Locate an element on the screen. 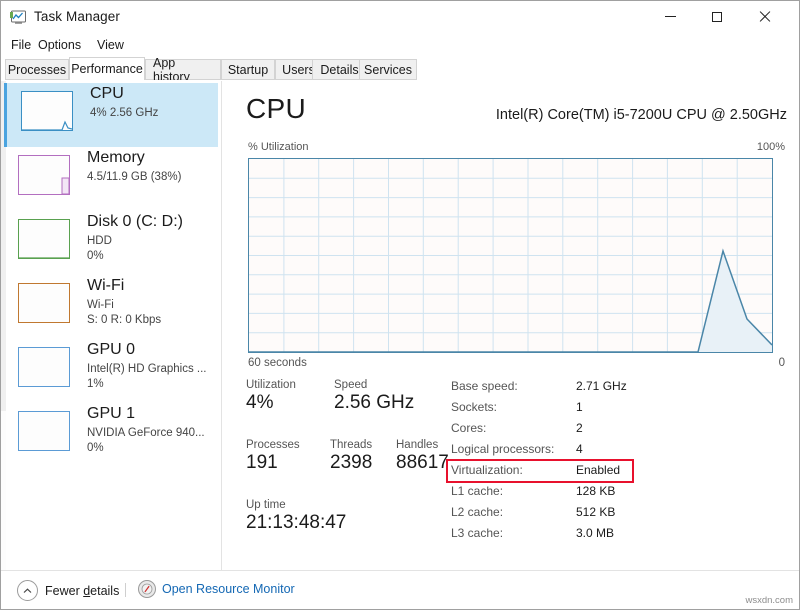 The width and height of the screenshot is (800, 610). sidebar-item-memory: Memory 4.5/11.9 GB (38%) is located at coordinates (111, 179).